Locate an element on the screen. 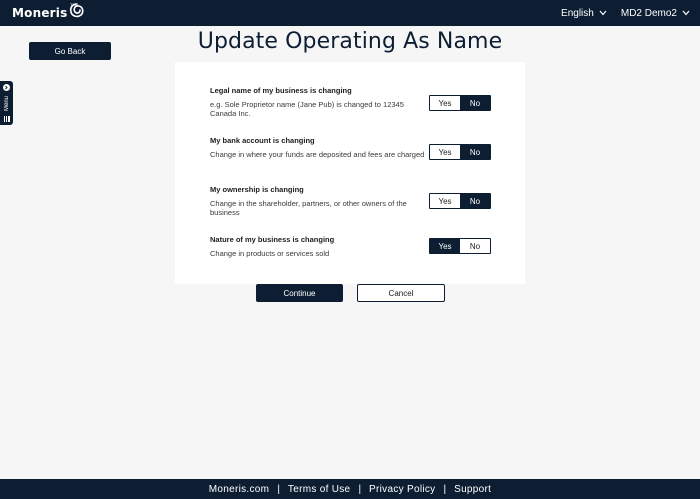  moneris-logo: Moneris TM is located at coordinates (48, 12).